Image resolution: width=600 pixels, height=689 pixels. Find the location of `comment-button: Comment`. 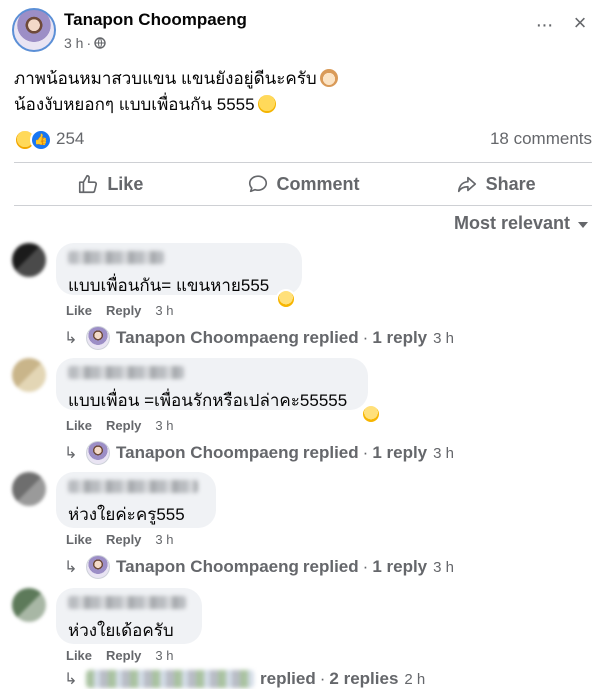

comment-button: Comment is located at coordinates (303, 184).